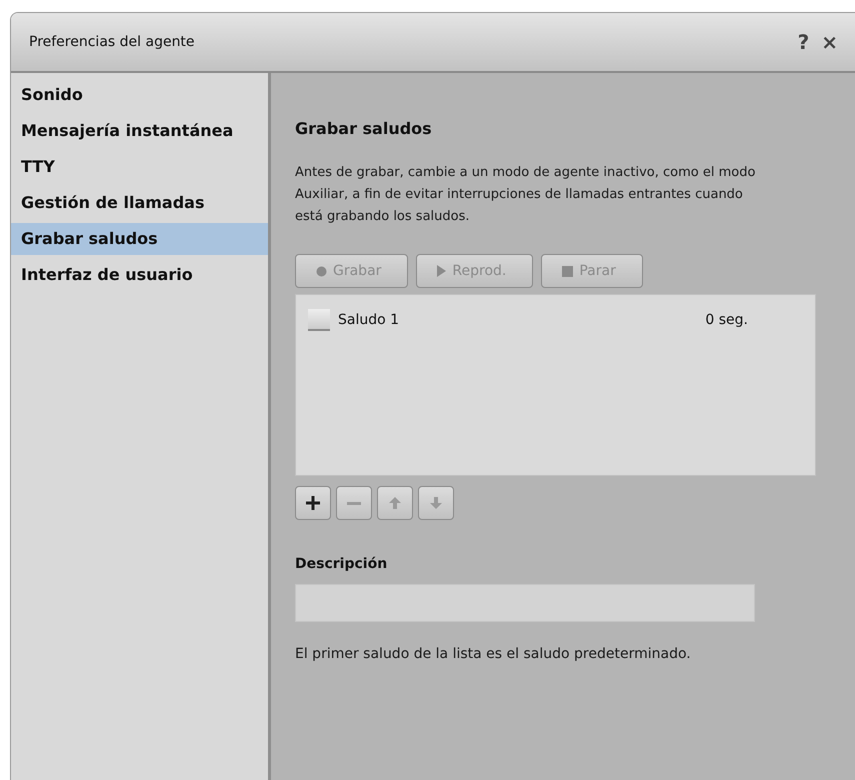 The image size is (855, 780). What do you see at coordinates (139, 131) in the screenshot?
I see `sidebar-item: Mensajería instantánea` at bounding box center [139, 131].